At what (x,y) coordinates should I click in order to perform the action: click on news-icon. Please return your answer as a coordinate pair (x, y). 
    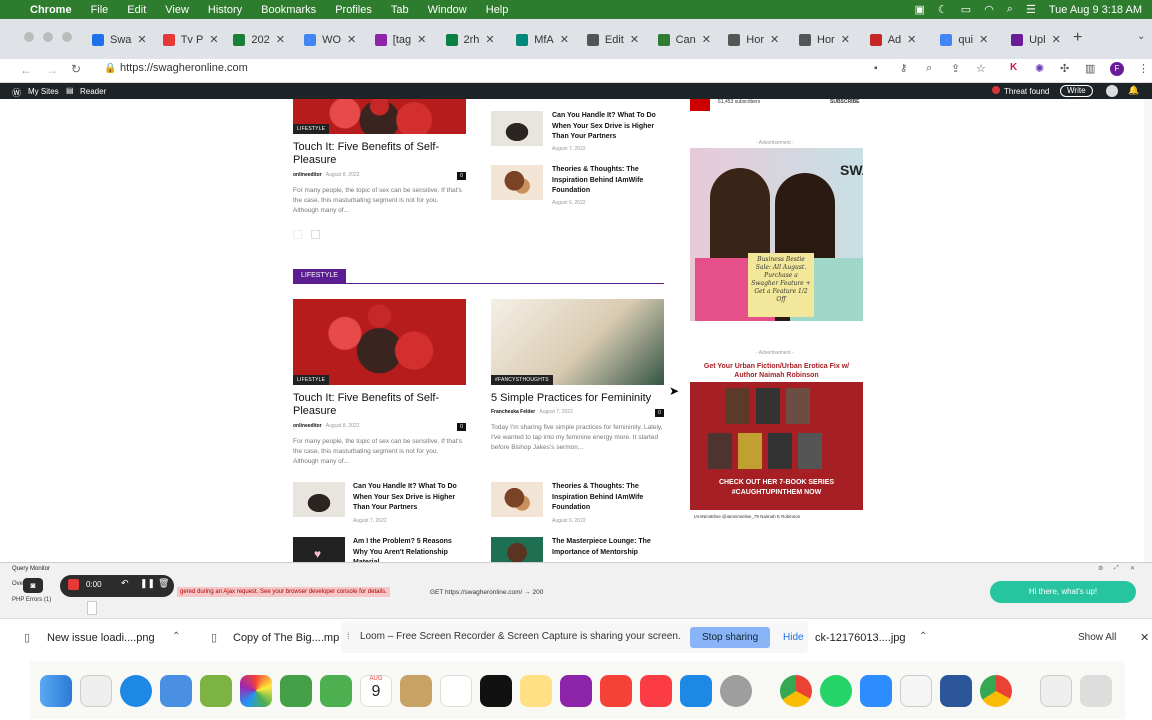
    Looking at the image, I should click on (616, 691).